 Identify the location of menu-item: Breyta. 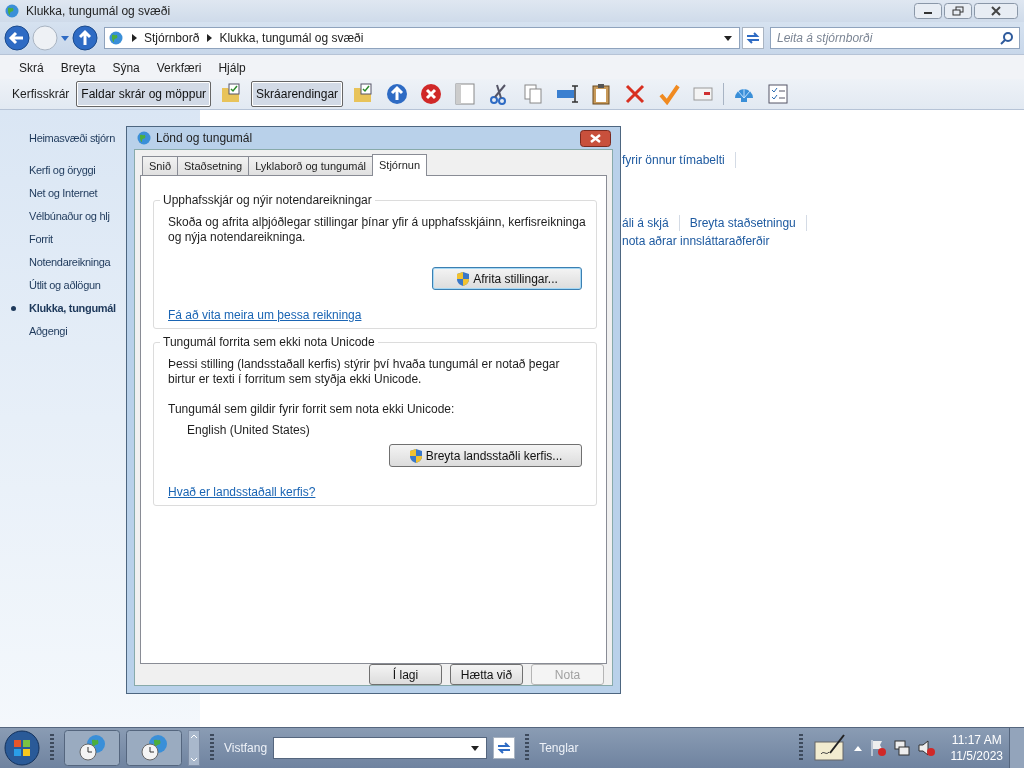
(78, 68).